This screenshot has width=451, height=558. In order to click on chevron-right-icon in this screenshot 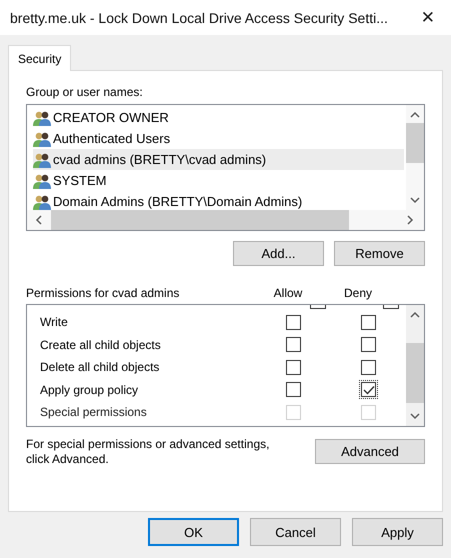, I will do `click(410, 220)`.